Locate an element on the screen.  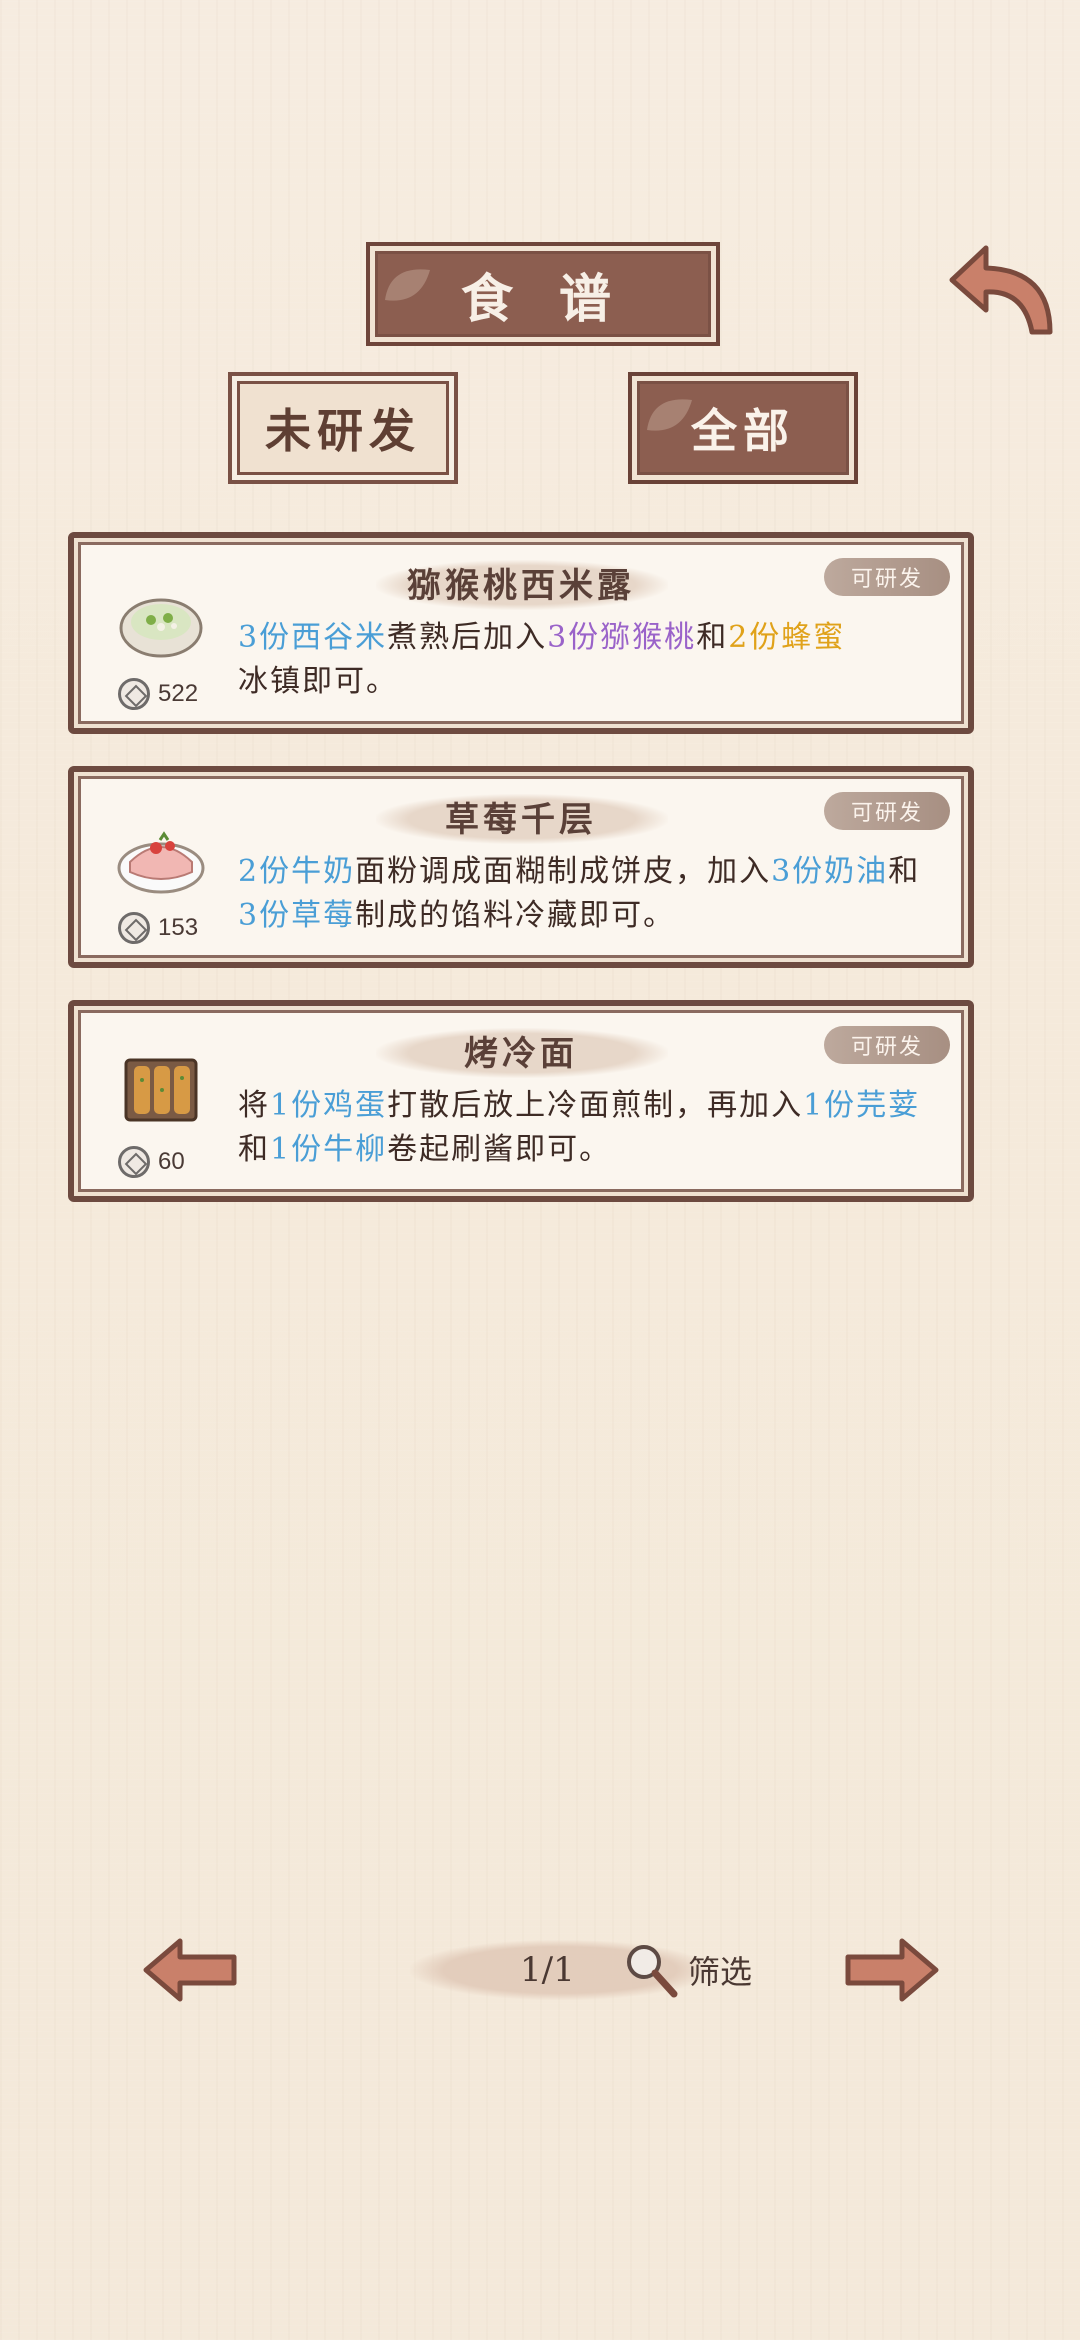
grilled-cold-noodle-icon is located at coordinates (161, 1090).